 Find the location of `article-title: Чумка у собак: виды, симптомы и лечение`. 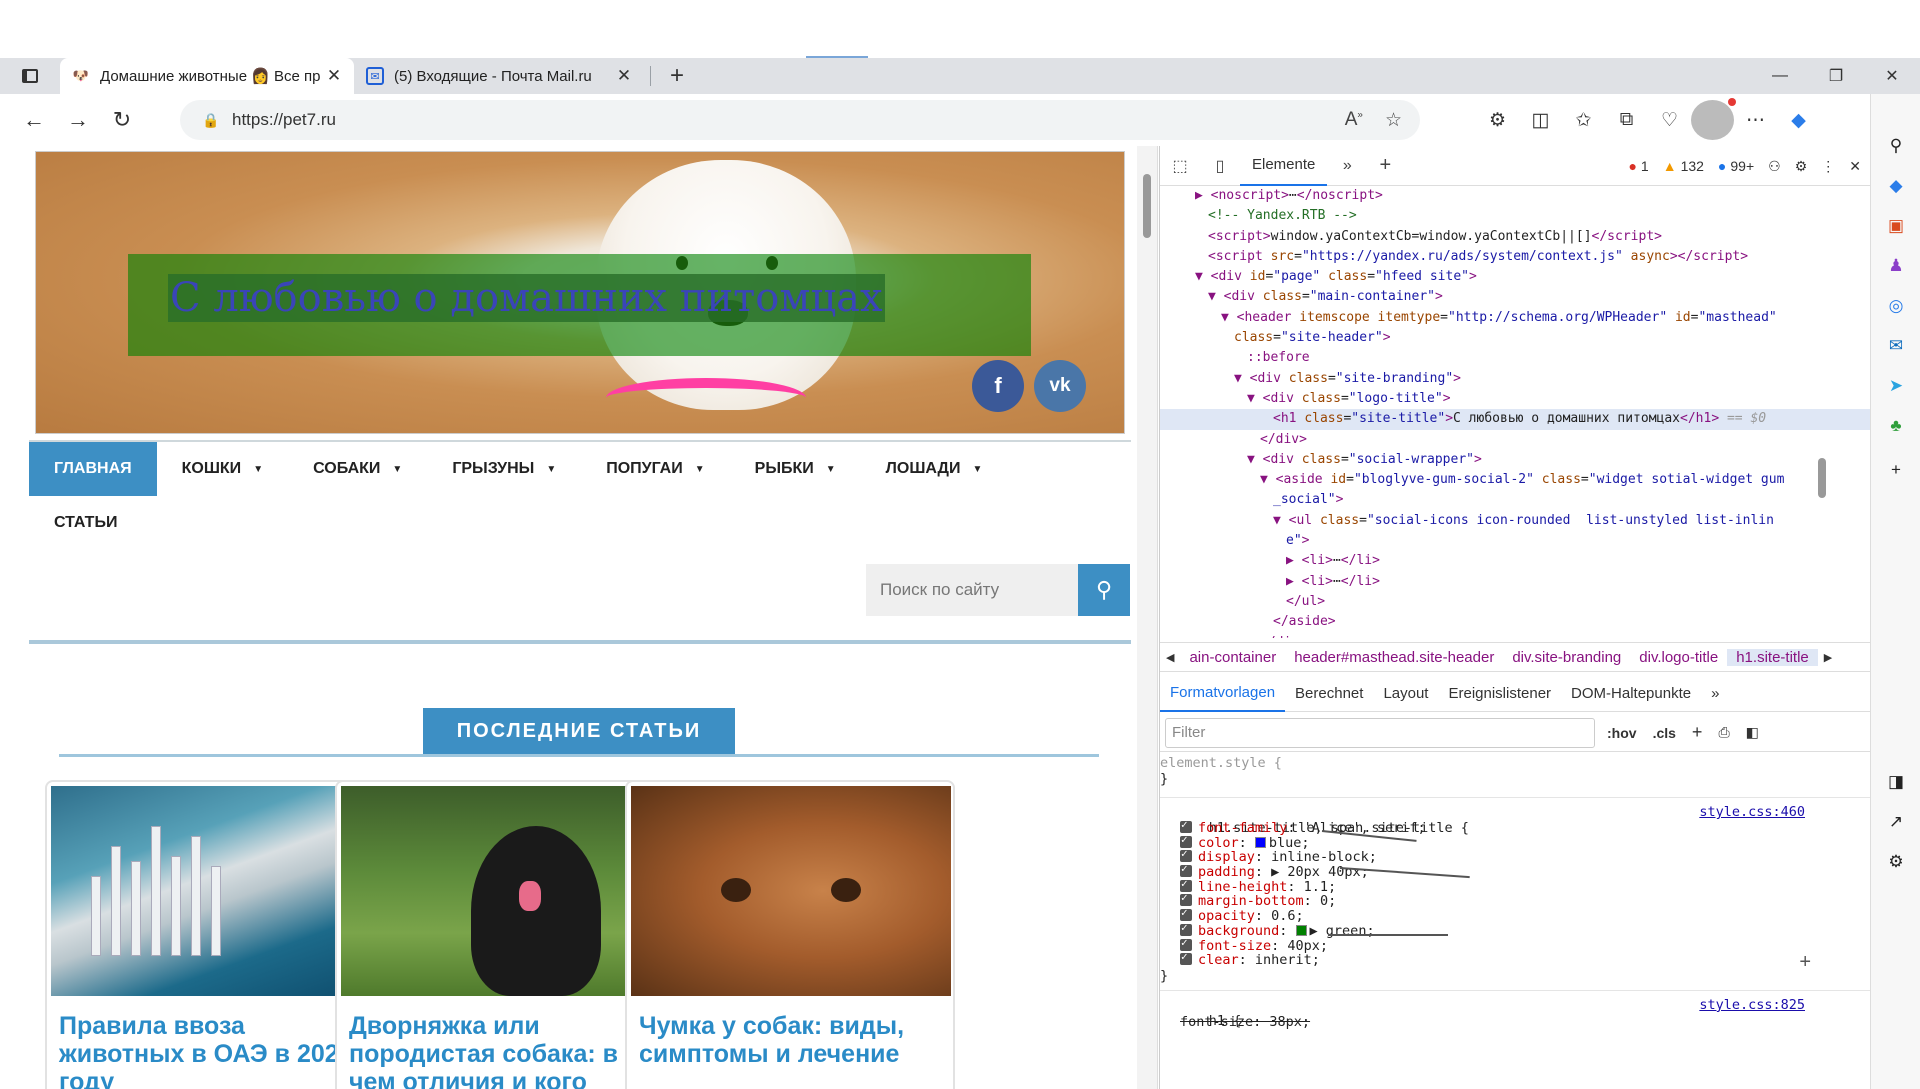

article-title: Чумка у собак: виды, симптомы и лечение is located at coordinates (790, 1032).